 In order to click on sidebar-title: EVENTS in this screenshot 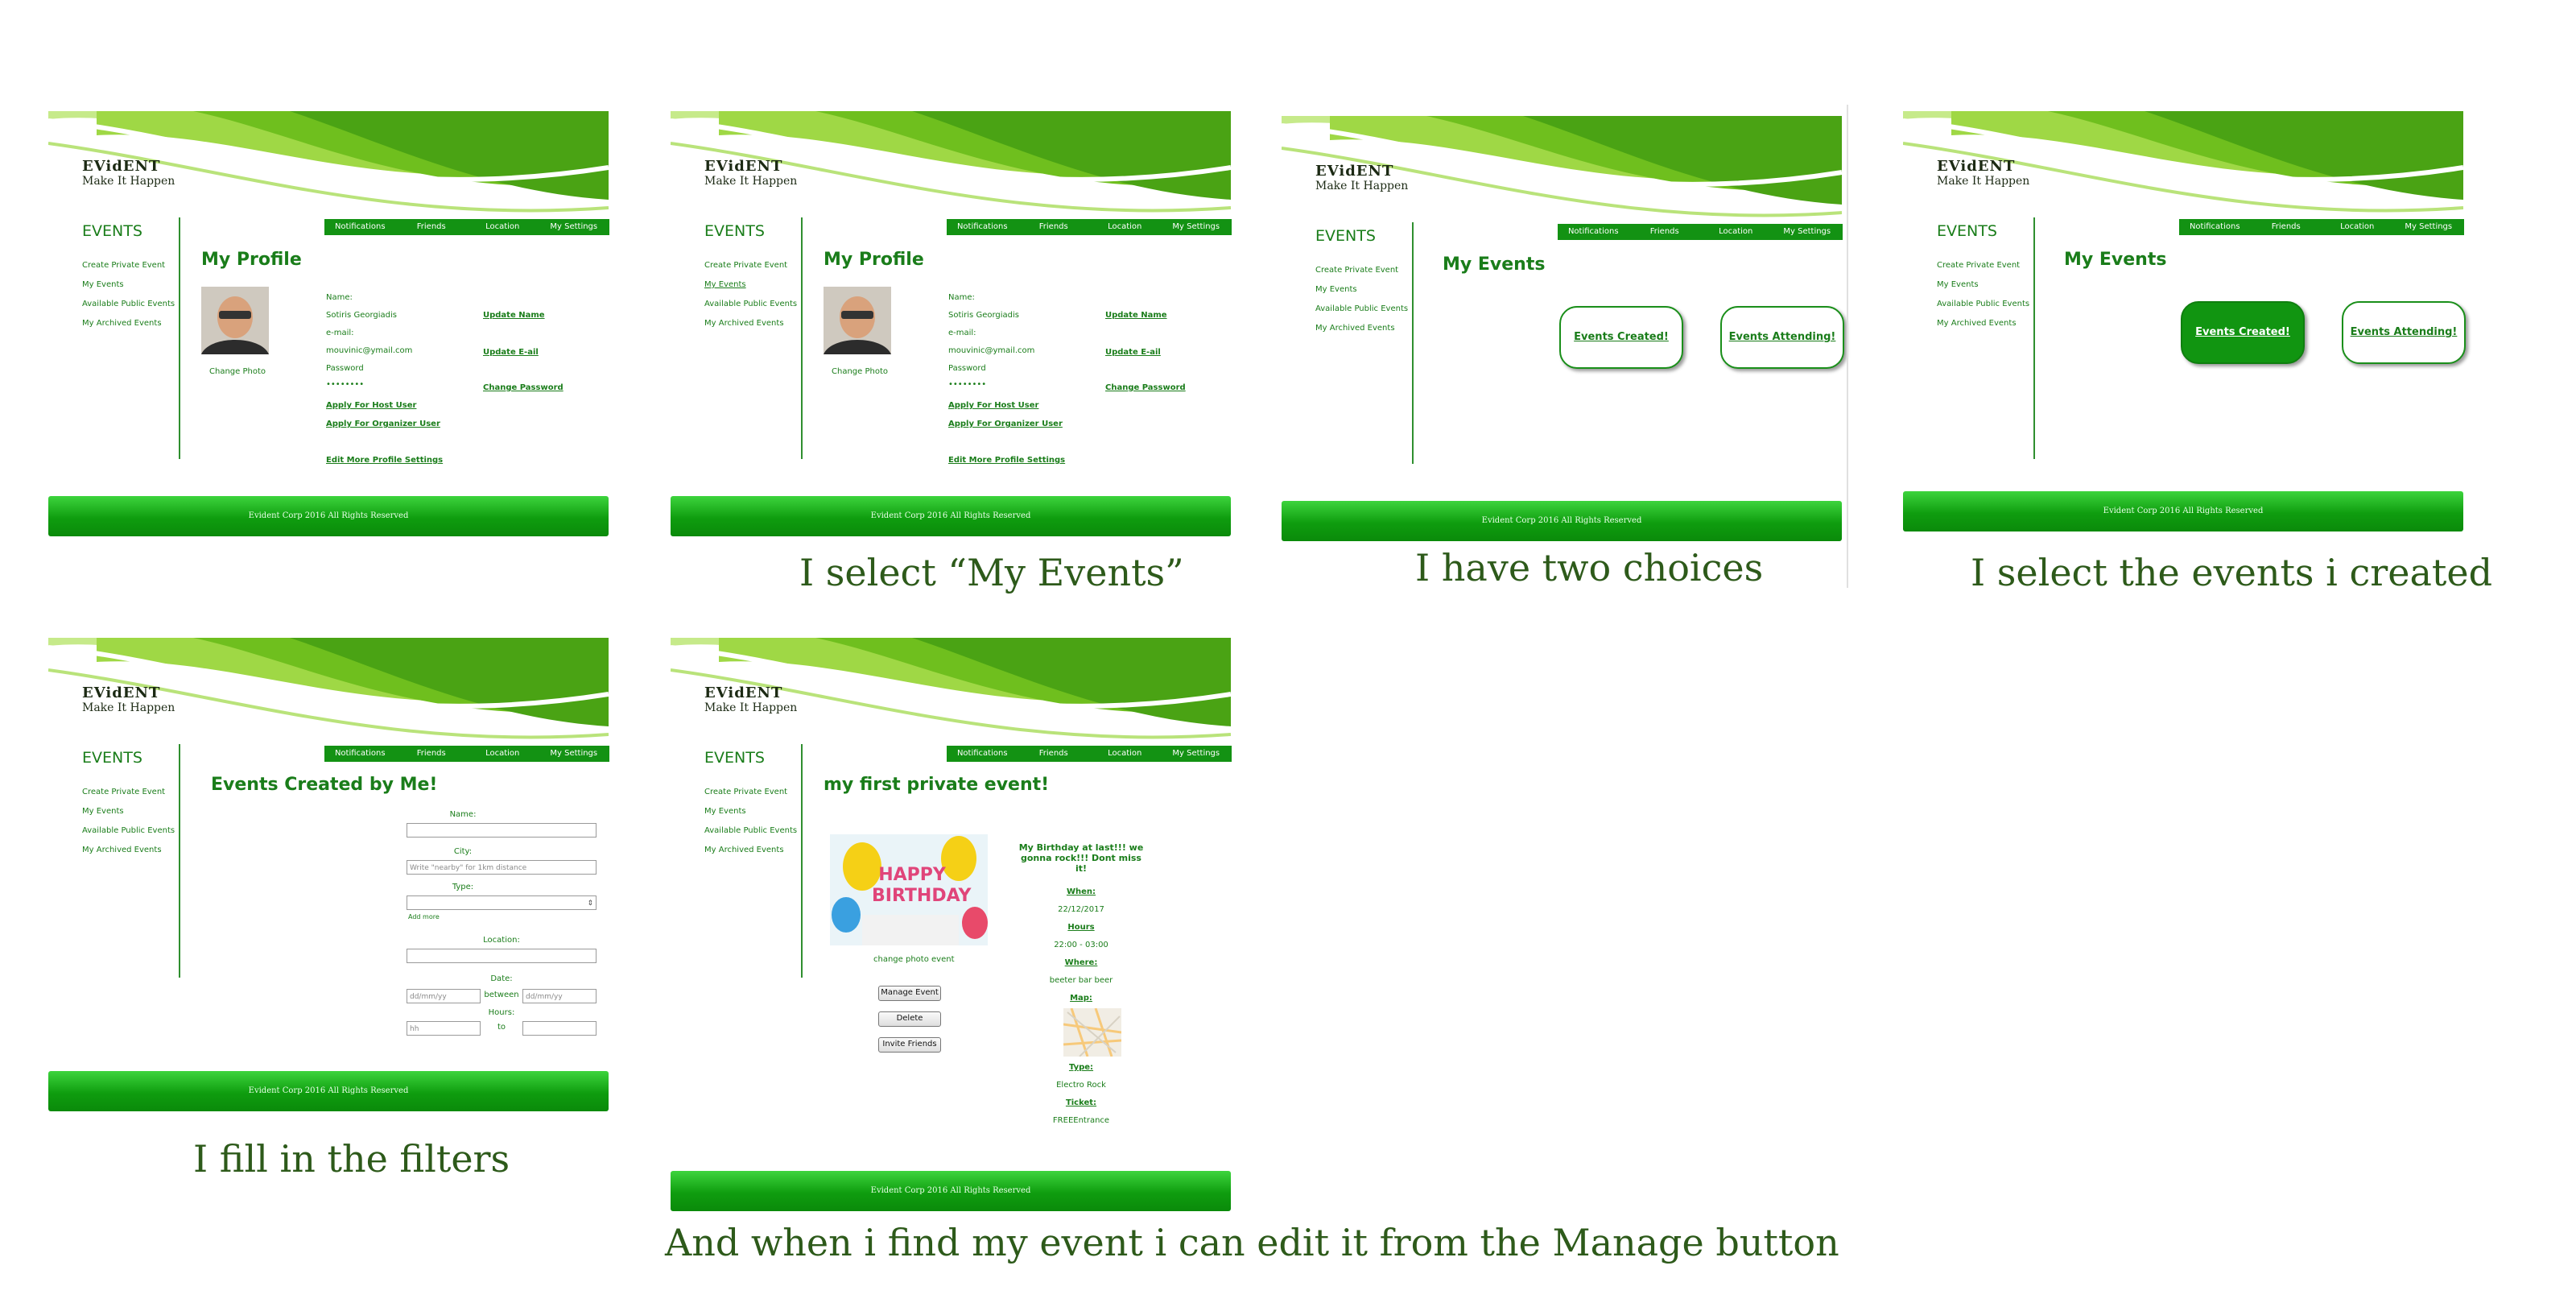, I will do `click(1967, 231)`.